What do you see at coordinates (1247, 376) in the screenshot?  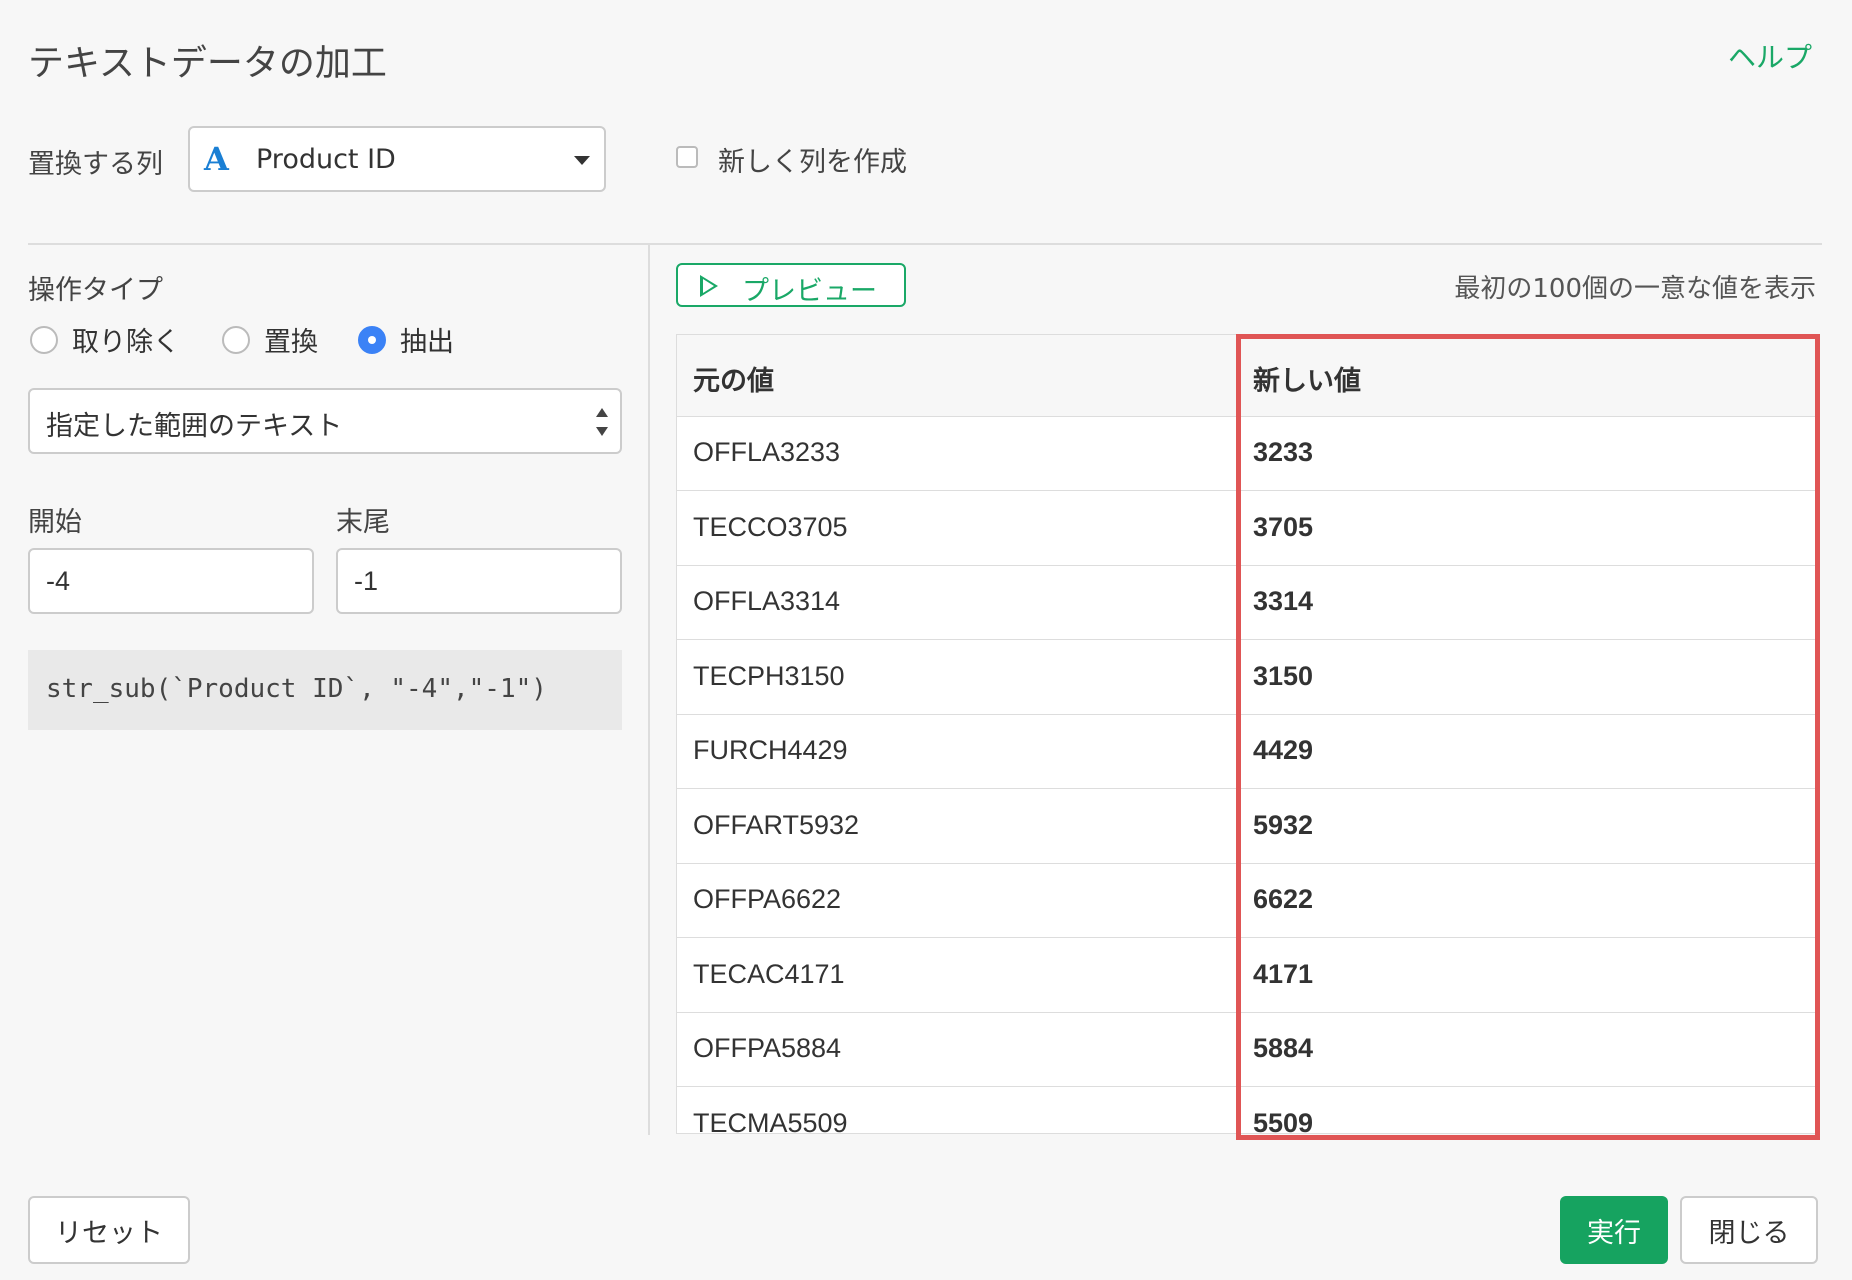 I see `table-header: 元の値 新しい値` at bounding box center [1247, 376].